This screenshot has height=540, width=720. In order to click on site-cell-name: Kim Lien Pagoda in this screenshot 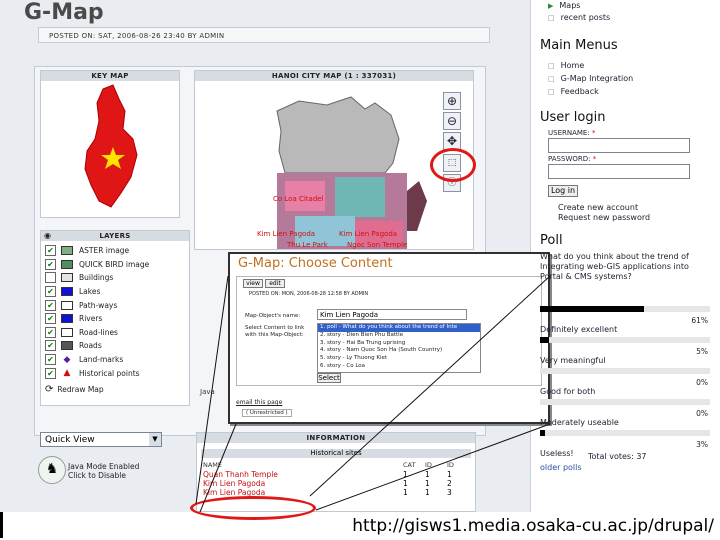, I will do `click(303, 483)`.